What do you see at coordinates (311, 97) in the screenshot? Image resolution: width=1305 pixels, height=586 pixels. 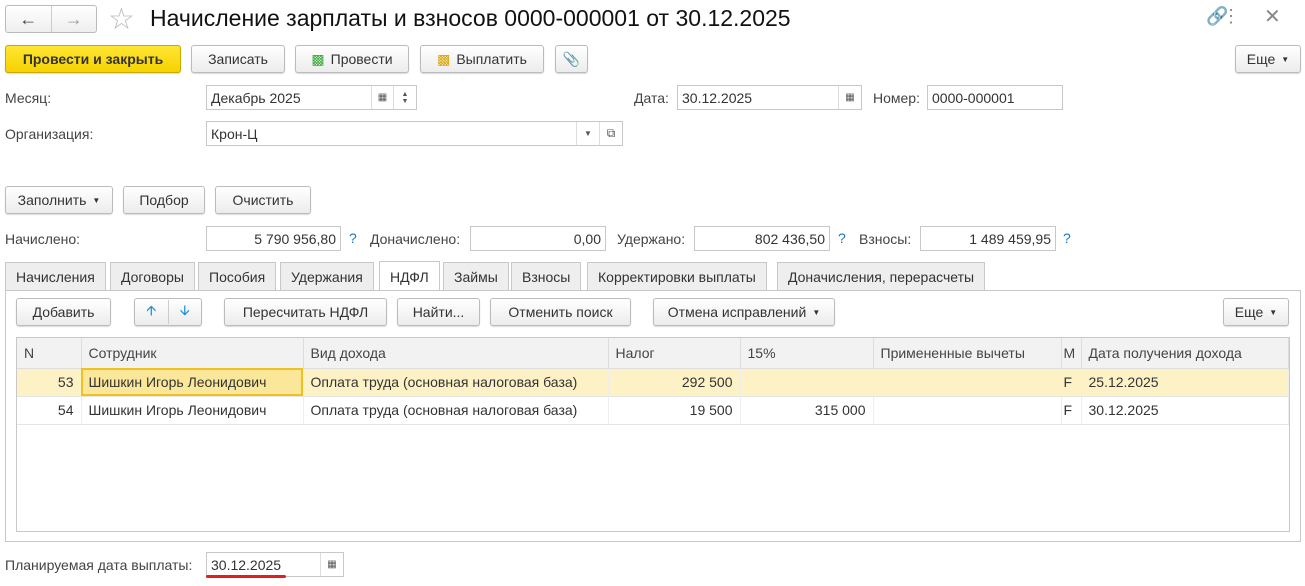 I see `month-field: Декабрь 2025 ▦ ▲ ▼` at bounding box center [311, 97].